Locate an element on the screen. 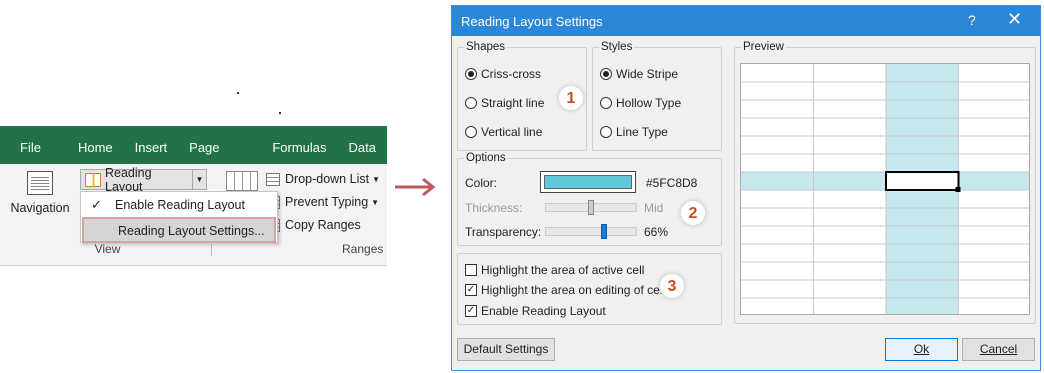 This screenshot has width=1044, height=373. tab-file: File is located at coordinates (33, 145).